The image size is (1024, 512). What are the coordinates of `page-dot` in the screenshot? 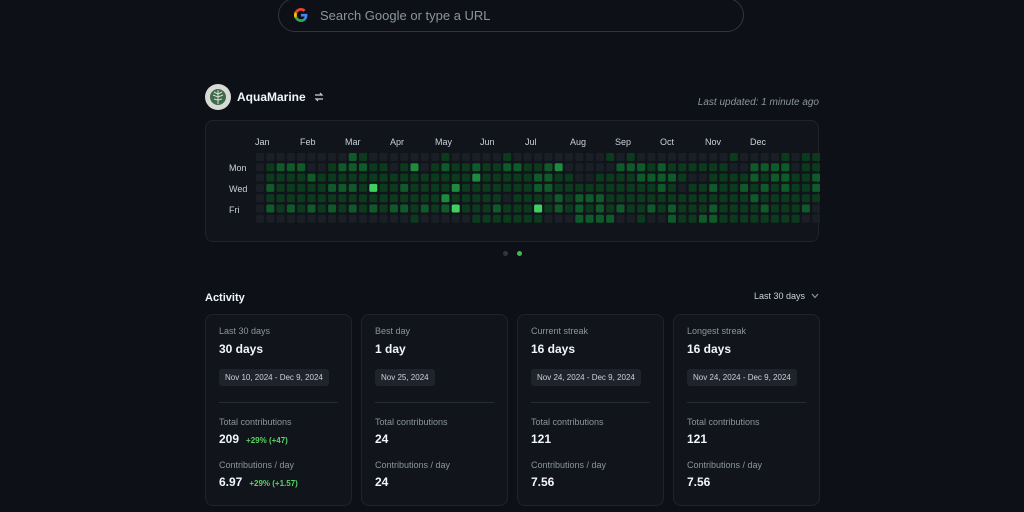 It's located at (505, 253).